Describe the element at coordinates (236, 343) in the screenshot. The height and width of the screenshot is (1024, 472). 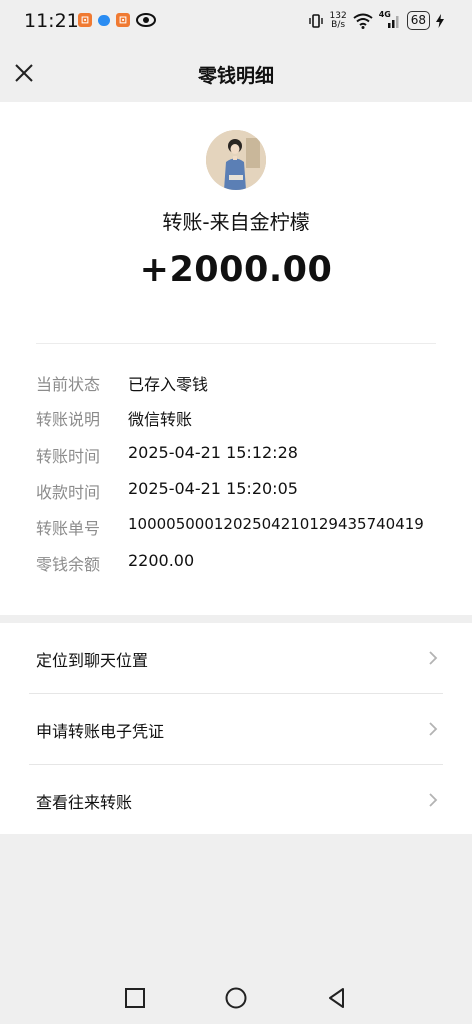
I see `divider` at that location.